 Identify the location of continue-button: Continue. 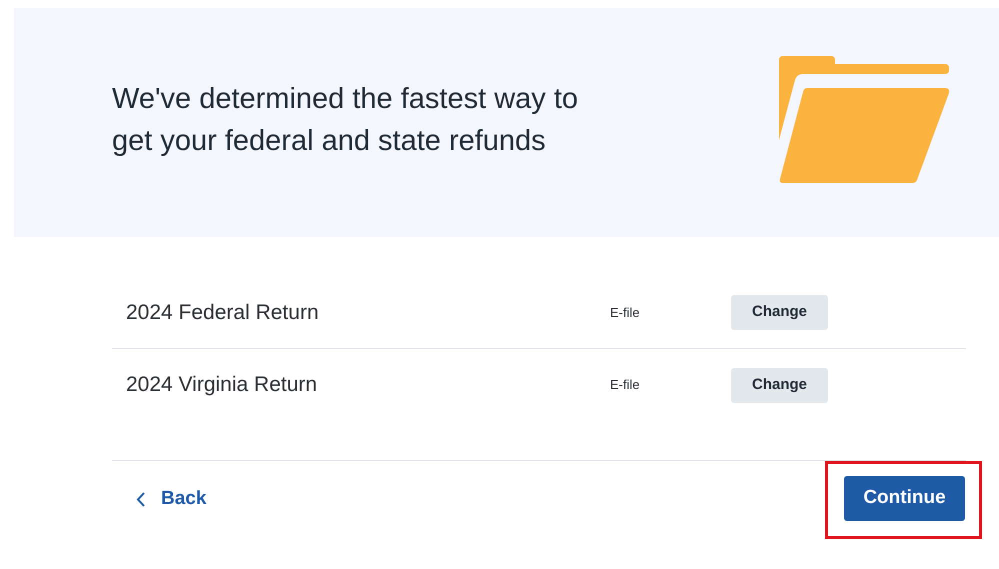
(904, 498).